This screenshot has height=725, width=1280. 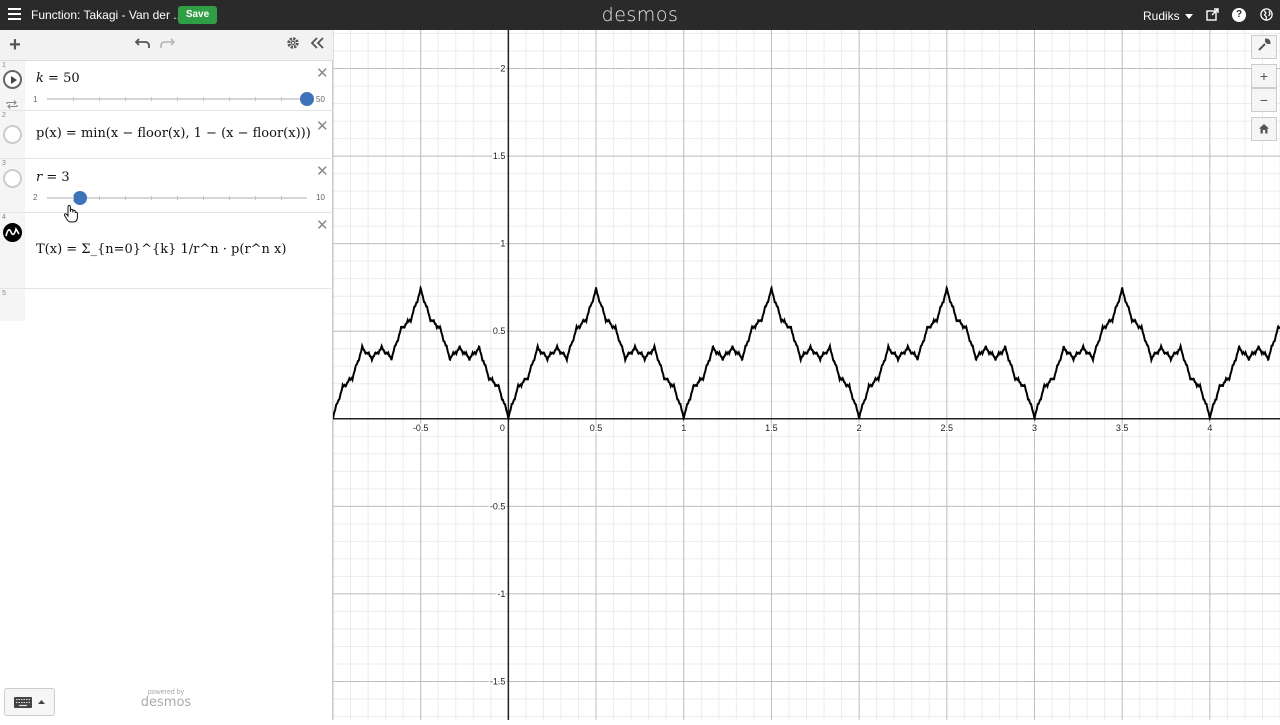 What do you see at coordinates (1188, 17) in the screenshot?
I see `chevron-down-icon` at bounding box center [1188, 17].